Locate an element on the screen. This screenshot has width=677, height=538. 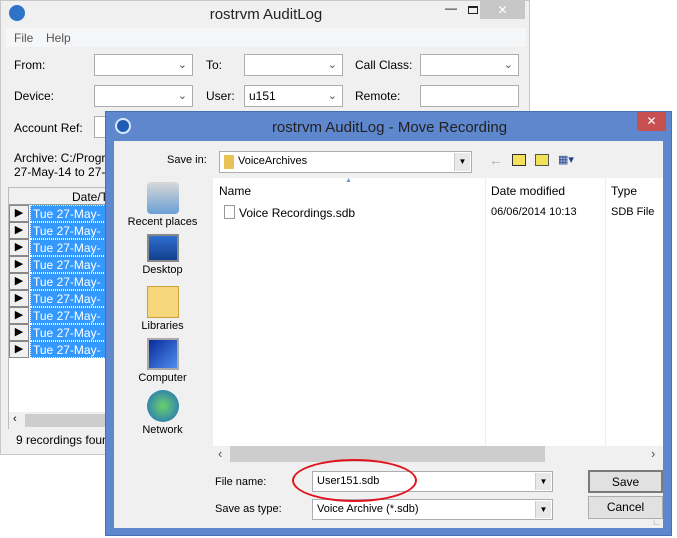
scrollbar-thumb is located at coordinates (387, 454).